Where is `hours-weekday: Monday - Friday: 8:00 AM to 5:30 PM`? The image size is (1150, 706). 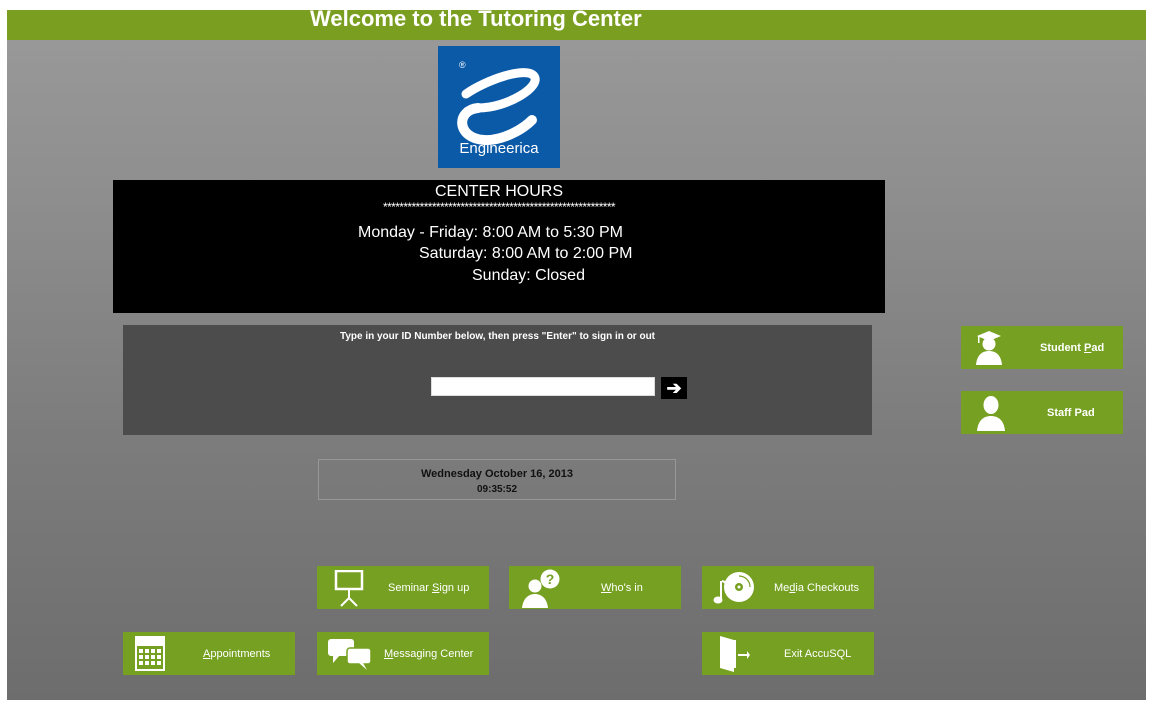 hours-weekday: Monday - Friday: 8:00 AM to 5:30 PM is located at coordinates (491, 232).